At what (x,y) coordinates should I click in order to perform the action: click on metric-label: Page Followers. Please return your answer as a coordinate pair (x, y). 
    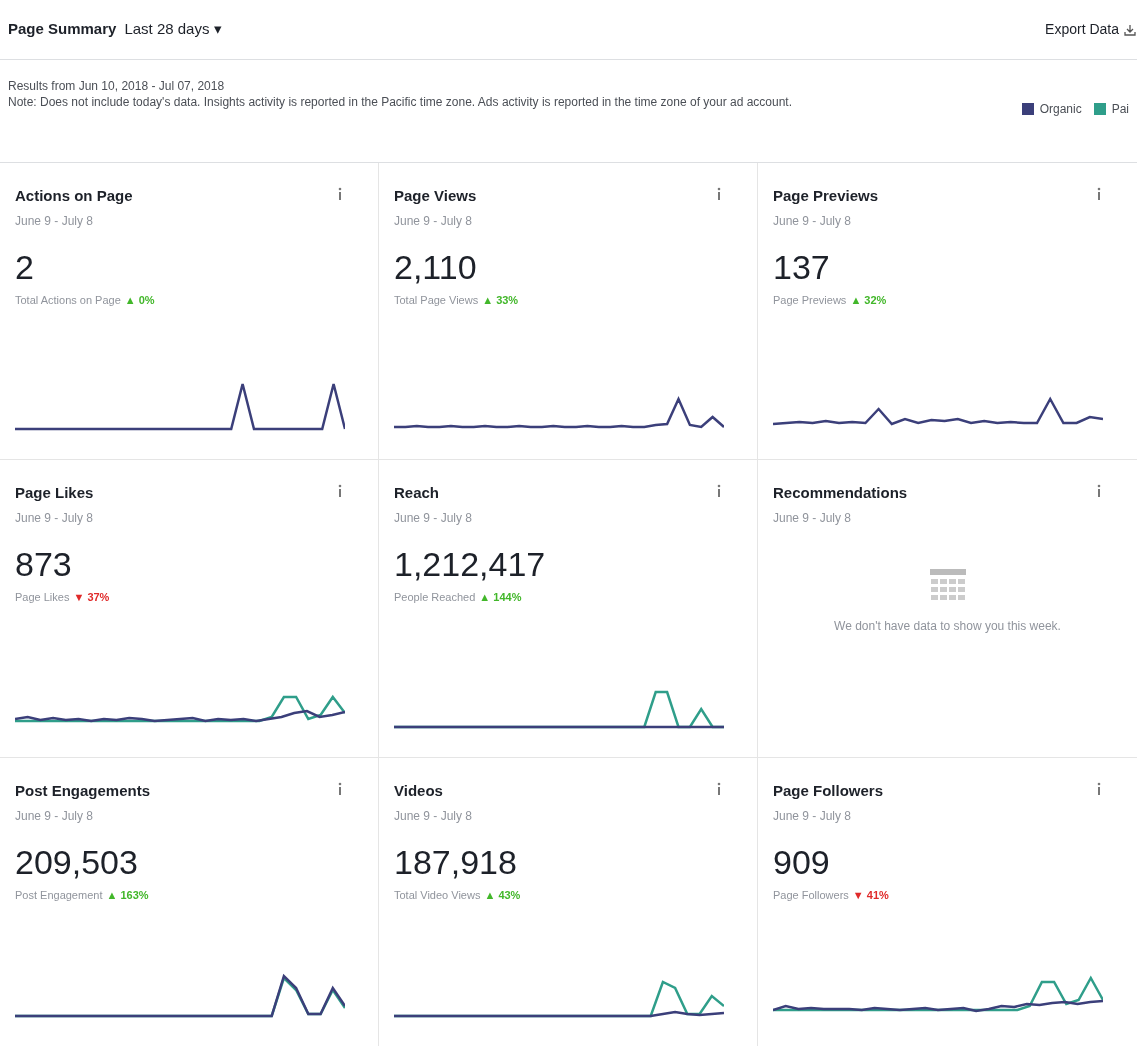
    Looking at the image, I should click on (811, 895).